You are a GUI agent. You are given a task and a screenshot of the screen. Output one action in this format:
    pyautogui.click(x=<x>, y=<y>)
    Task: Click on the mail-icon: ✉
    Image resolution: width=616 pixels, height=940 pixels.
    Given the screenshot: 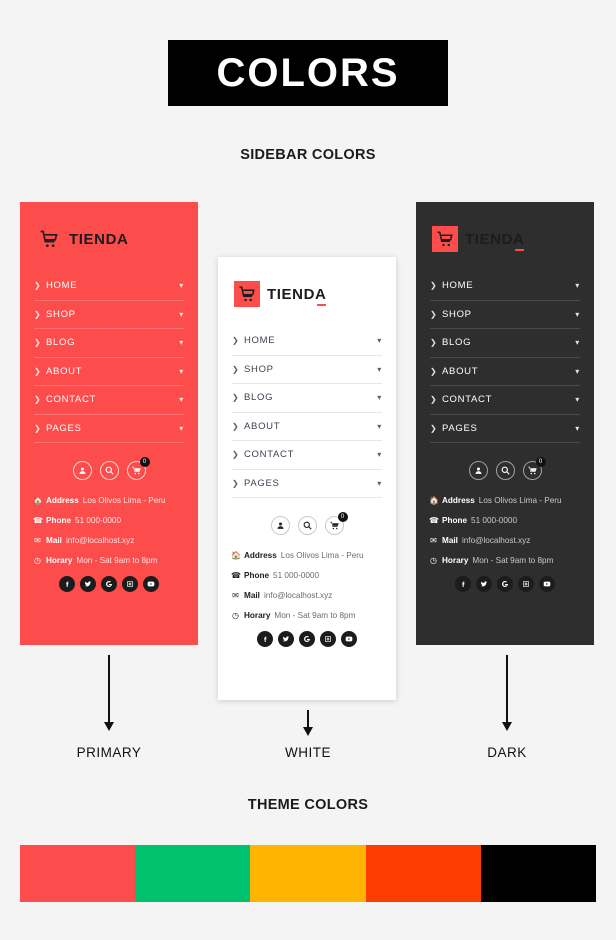 What is the action you would take?
    pyautogui.click(x=433, y=540)
    